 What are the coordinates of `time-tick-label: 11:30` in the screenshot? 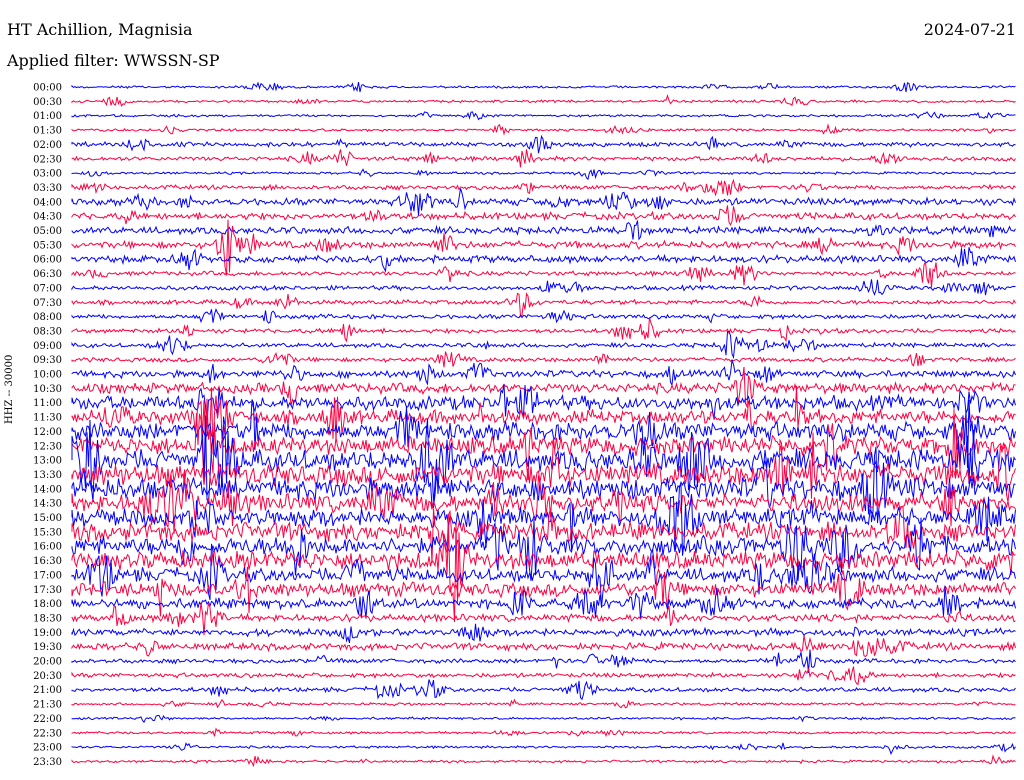 It's located at (47, 418).